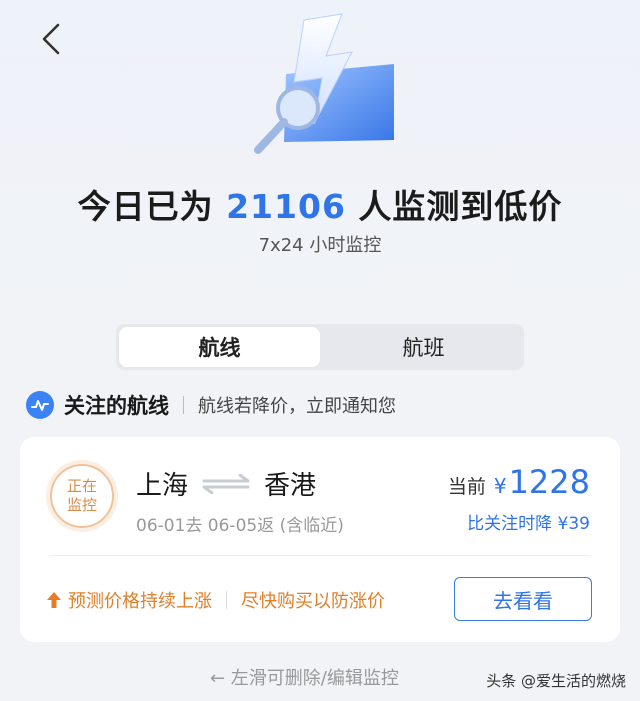 Image resolution: width=640 pixels, height=701 pixels. I want to click on current-price: 当前 ¥ 1228, so click(519, 482).